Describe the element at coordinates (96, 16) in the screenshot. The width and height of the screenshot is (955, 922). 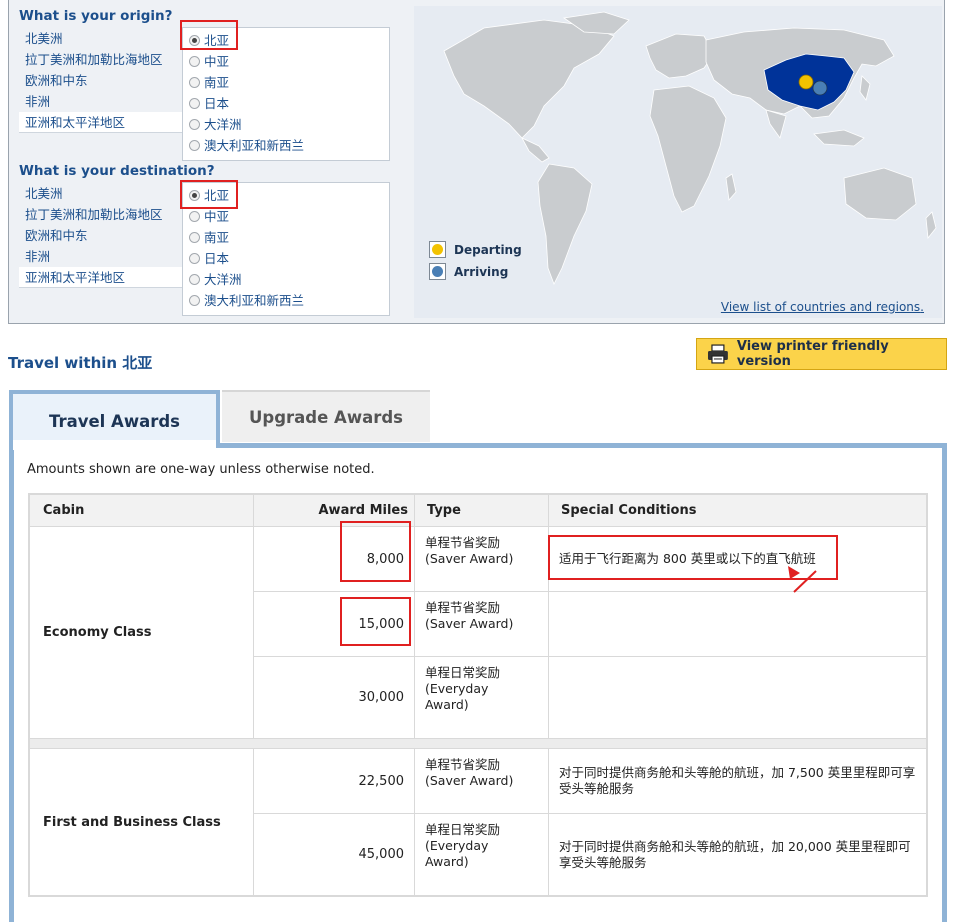
I see `origin-title: What is your origin?` at that location.